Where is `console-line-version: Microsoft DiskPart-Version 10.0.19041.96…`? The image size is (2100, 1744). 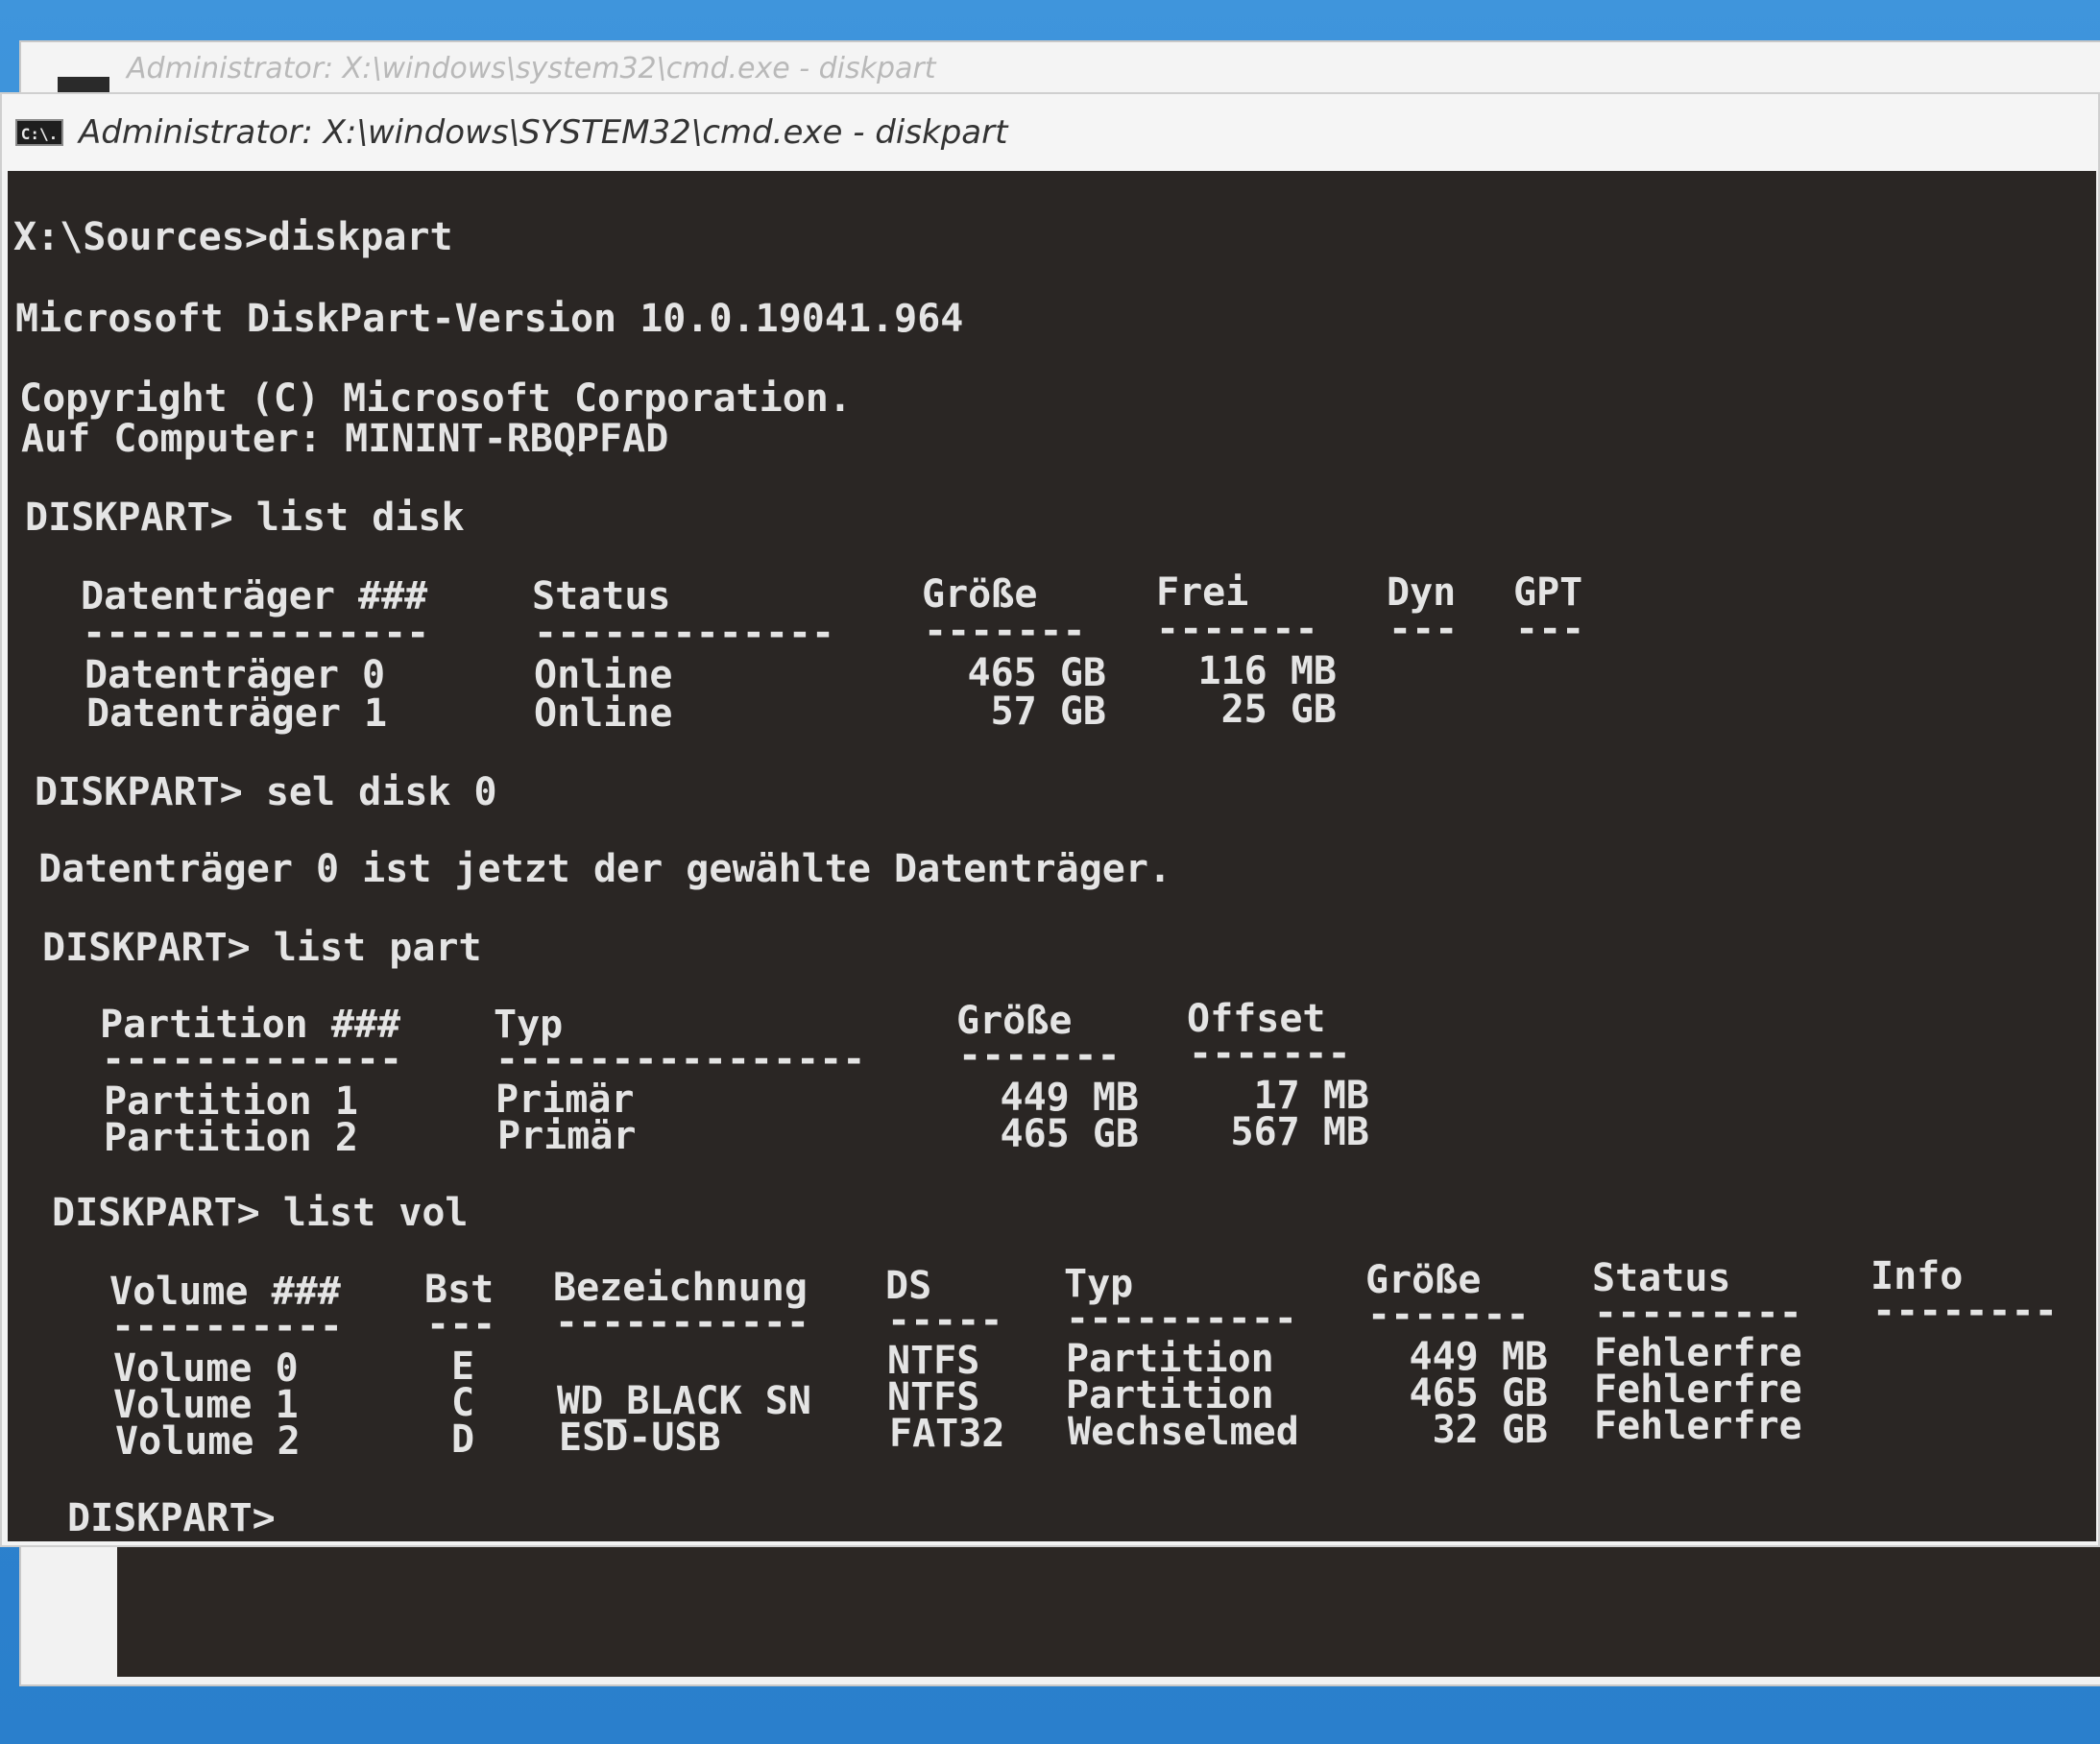
console-line-version: Microsoft DiskPart-Version 10.0.19041.96… is located at coordinates (489, 319).